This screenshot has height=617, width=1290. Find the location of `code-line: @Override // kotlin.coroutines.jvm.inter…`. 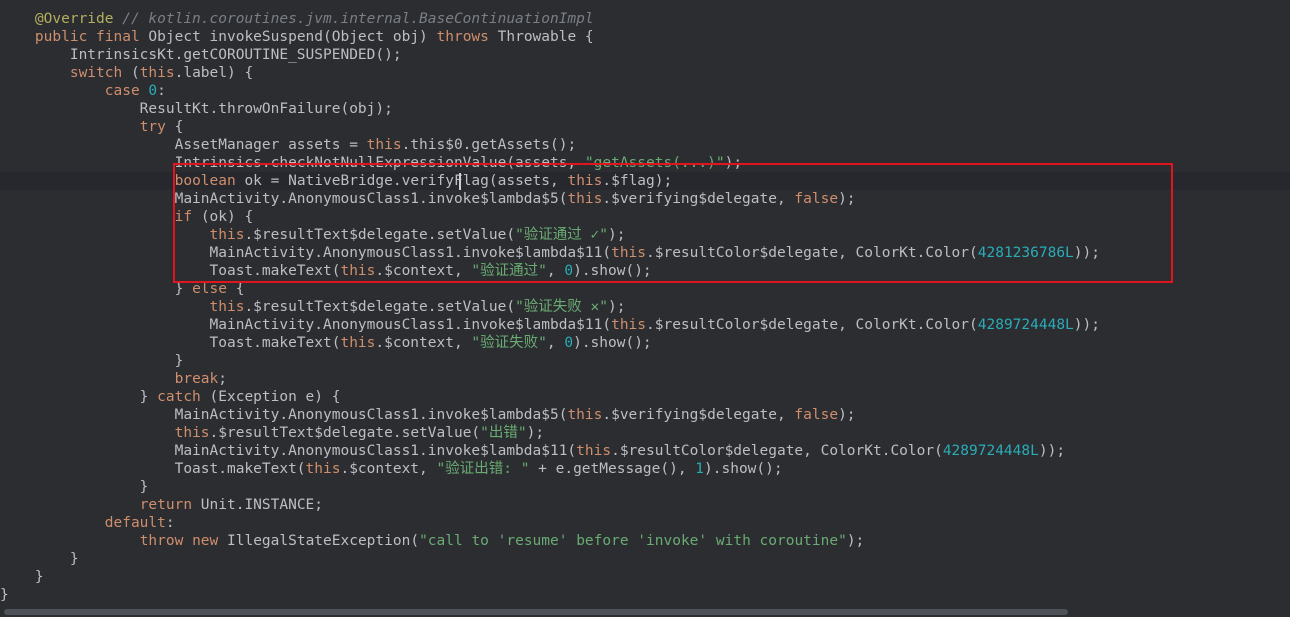

code-line: @Override // kotlin.coroutines.jvm.inter… is located at coordinates (645, 19).